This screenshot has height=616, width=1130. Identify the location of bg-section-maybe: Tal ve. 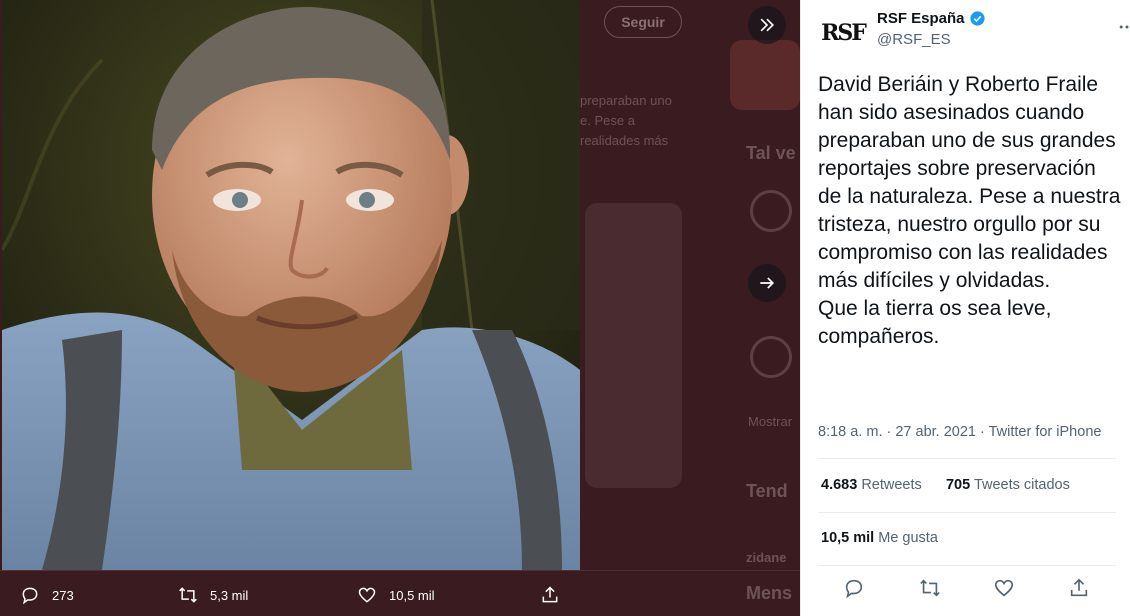
(771, 153).